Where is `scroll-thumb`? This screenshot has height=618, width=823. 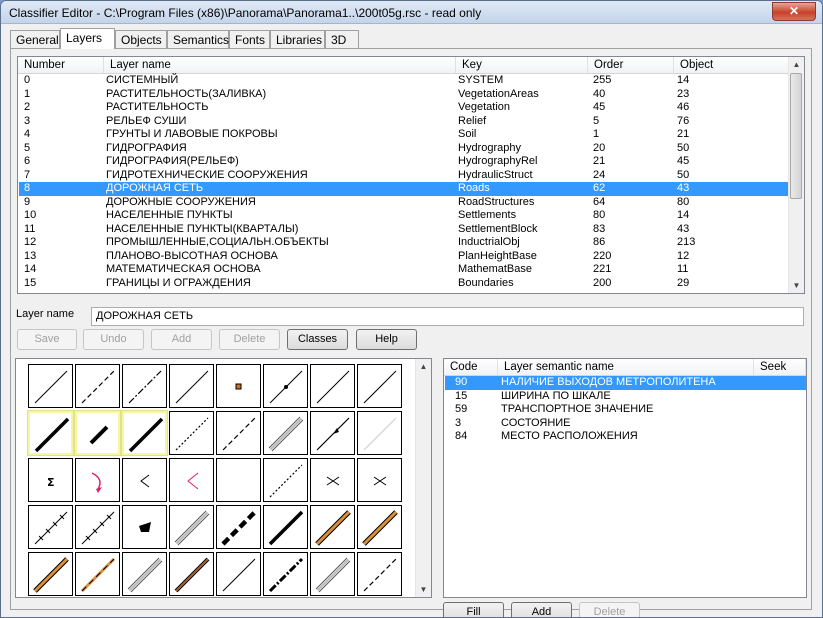
scroll-thumb is located at coordinates (796, 136).